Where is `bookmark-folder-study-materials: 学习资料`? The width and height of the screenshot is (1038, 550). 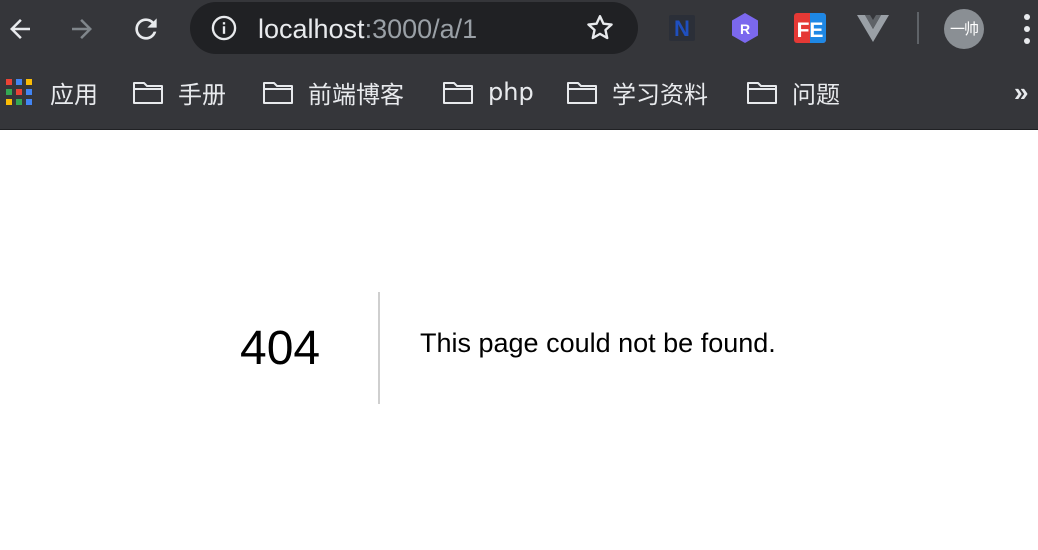
bookmark-folder-study-materials: 学习资料 is located at coordinates (637, 92).